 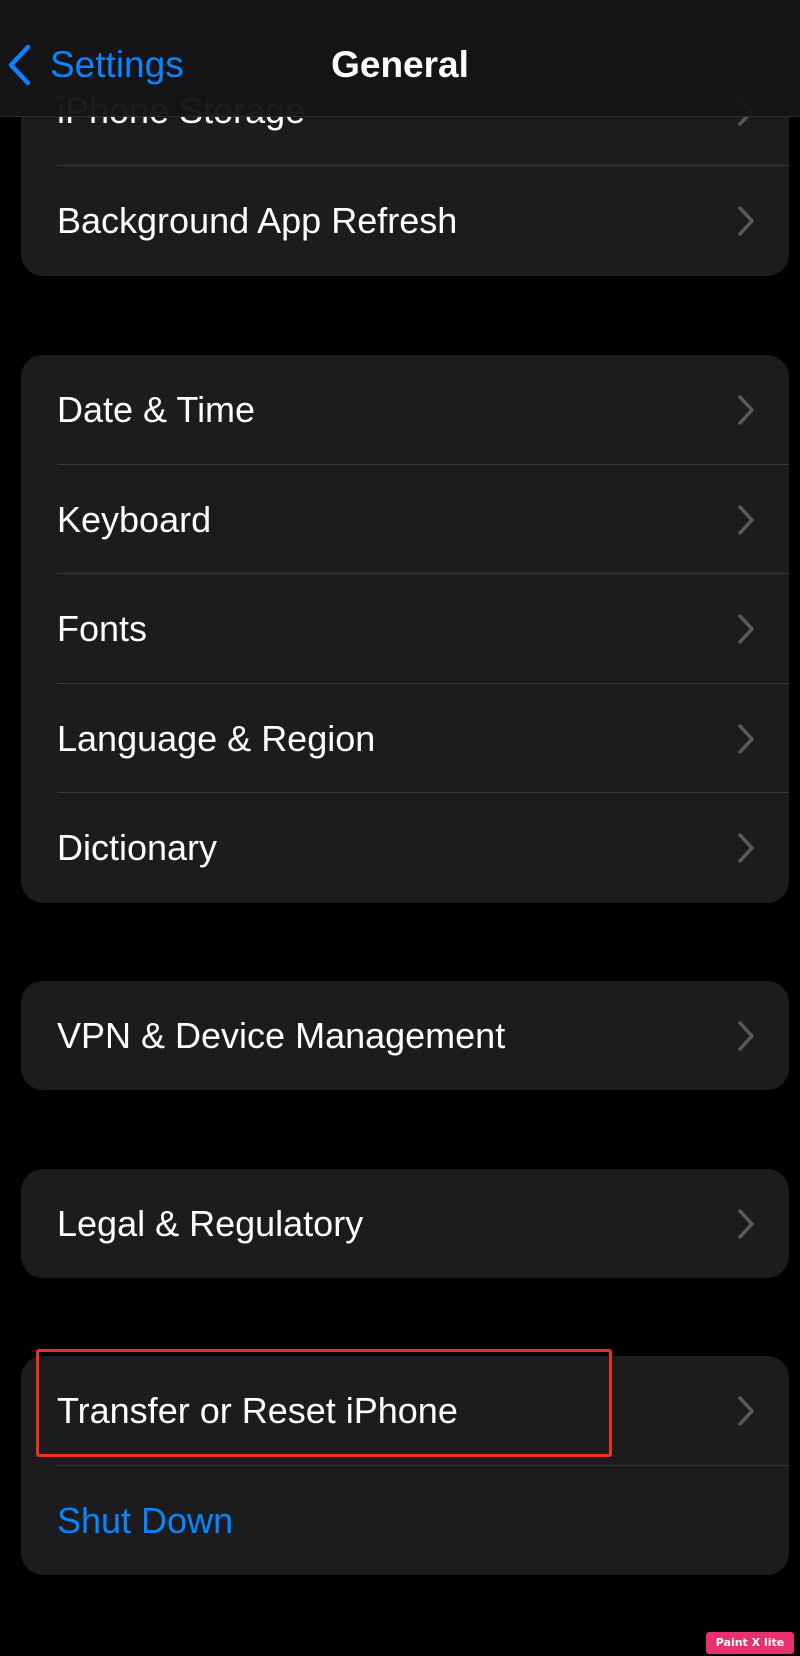 What do you see at coordinates (405, 410) in the screenshot?
I see `row-date-time: Date & Time` at bounding box center [405, 410].